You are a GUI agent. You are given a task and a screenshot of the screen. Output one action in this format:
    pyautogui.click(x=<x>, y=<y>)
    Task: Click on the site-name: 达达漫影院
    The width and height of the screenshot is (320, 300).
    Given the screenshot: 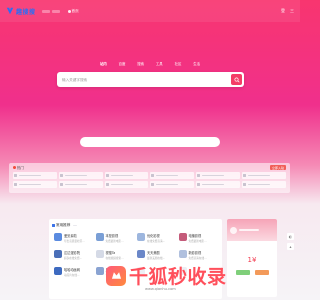 What is the action you would take?
    pyautogui.click(x=72, y=253)
    